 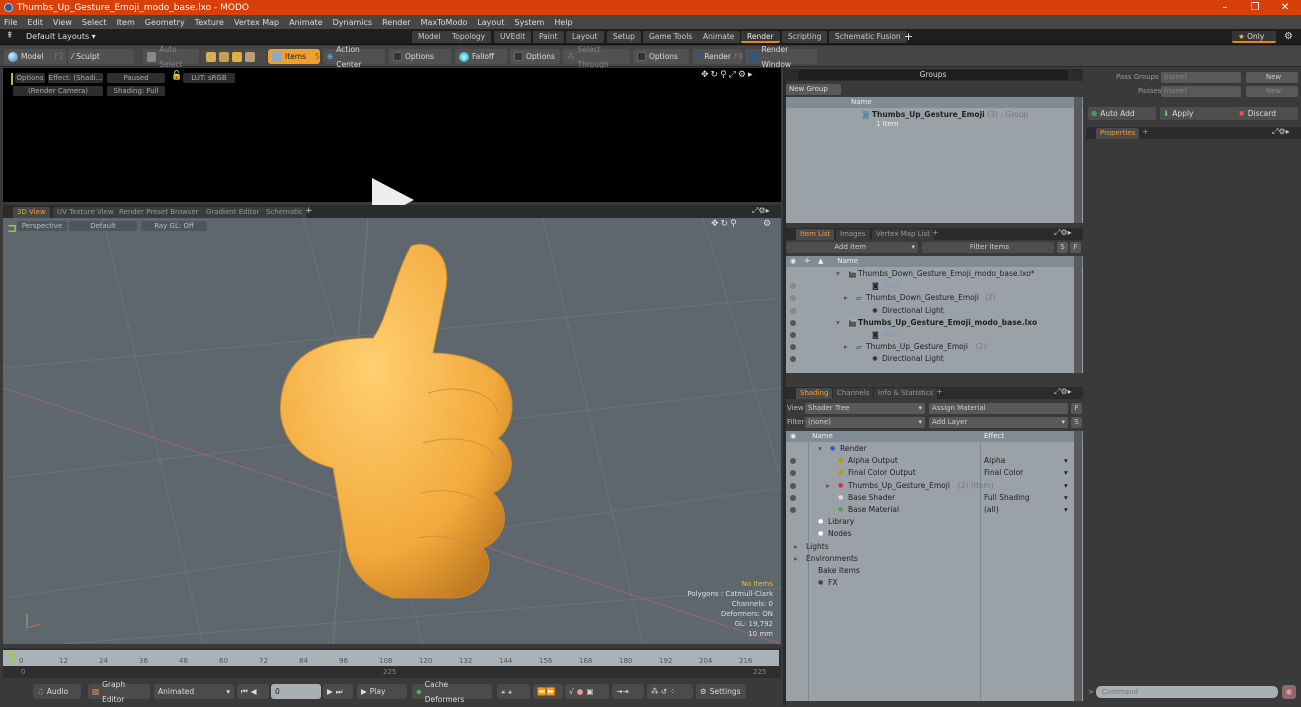 I want to click on polygons-mode-icon, so click(x=237, y=56).